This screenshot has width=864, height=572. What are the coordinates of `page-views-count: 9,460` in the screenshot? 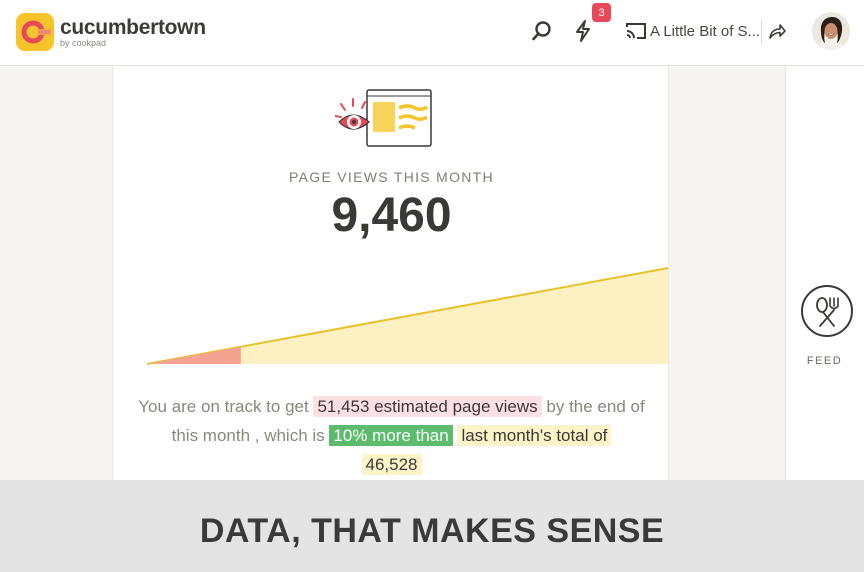 It's located at (391, 215).